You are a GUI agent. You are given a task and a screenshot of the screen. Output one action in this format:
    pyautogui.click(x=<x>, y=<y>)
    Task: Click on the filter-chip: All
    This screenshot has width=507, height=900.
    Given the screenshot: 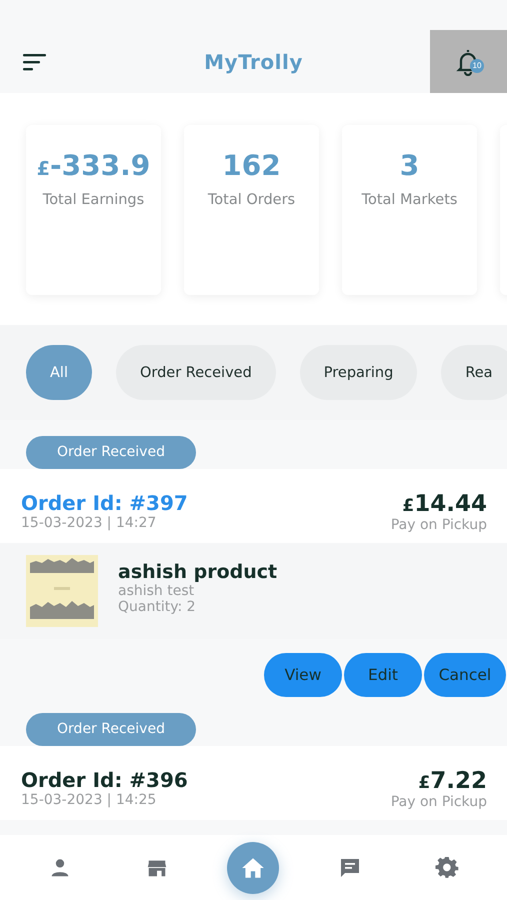 What is the action you would take?
    pyautogui.click(x=59, y=372)
    